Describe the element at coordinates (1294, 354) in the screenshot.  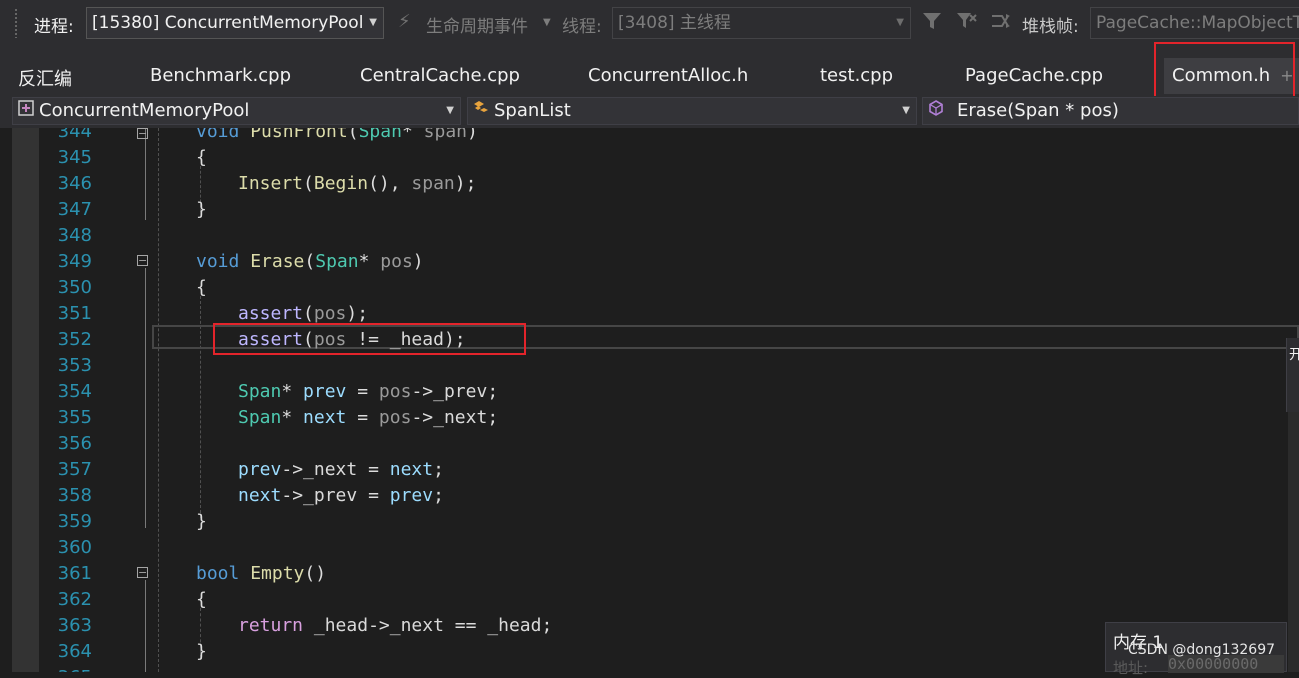
I see `side-panel-tab-label: 开` at that location.